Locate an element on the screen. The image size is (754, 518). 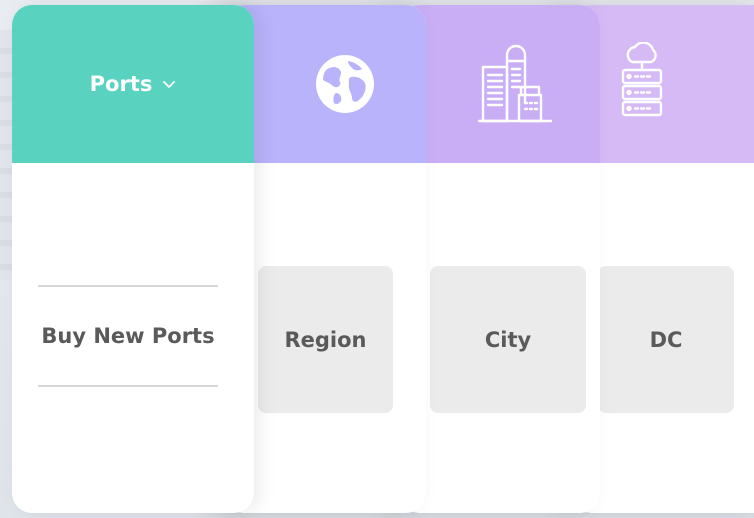
ports-dropdown-toggle: Ports is located at coordinates (133, 84).